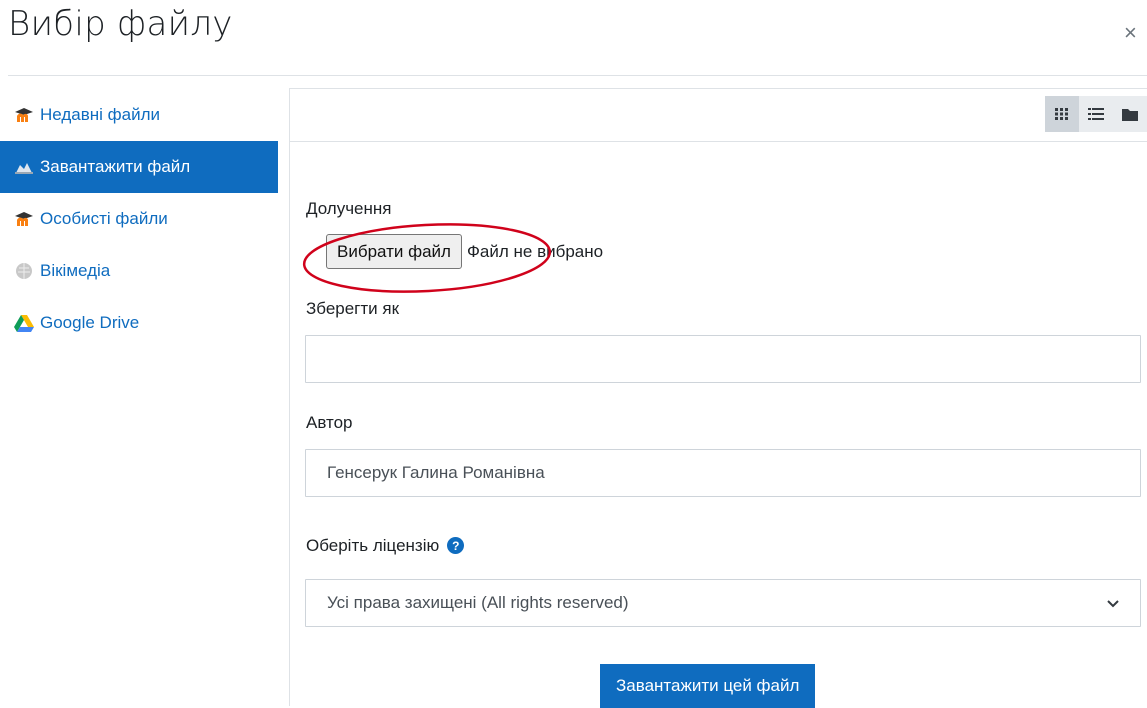 This screenshot has width=1147, height=708. Describe the element at coordinates (24, 167) in the screenshot. I see `upload-icon` at that location.